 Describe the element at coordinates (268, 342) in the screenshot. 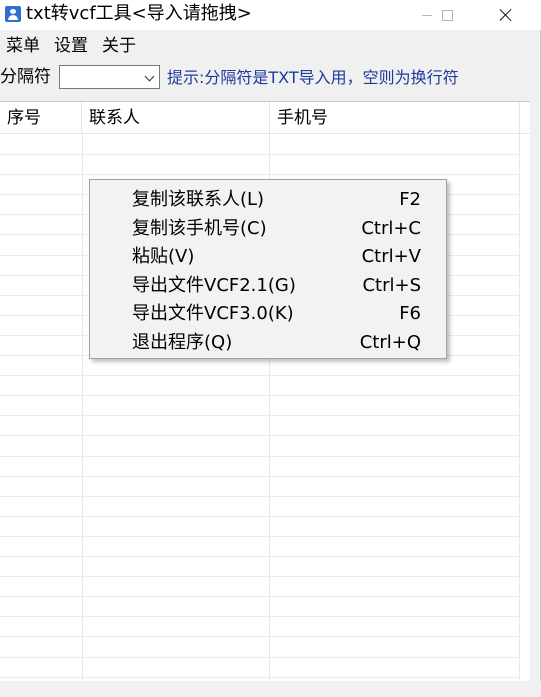

I see `context-menu-item-exit: 退出程序(Q) Ctrl+Q` at that location.